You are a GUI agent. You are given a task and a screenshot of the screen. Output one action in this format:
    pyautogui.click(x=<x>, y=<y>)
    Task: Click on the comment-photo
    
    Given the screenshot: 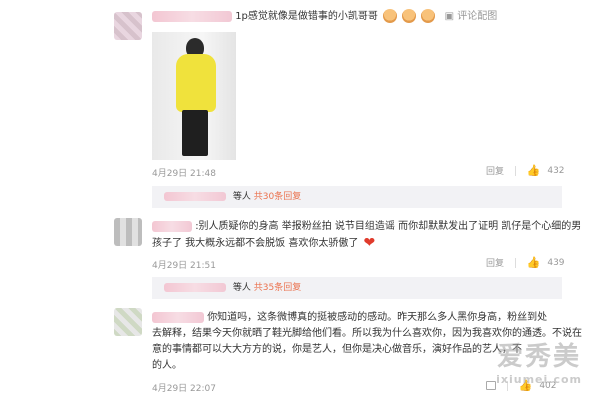 What is the action you would take?
    pyautogui.click(x=194, y=96)
    